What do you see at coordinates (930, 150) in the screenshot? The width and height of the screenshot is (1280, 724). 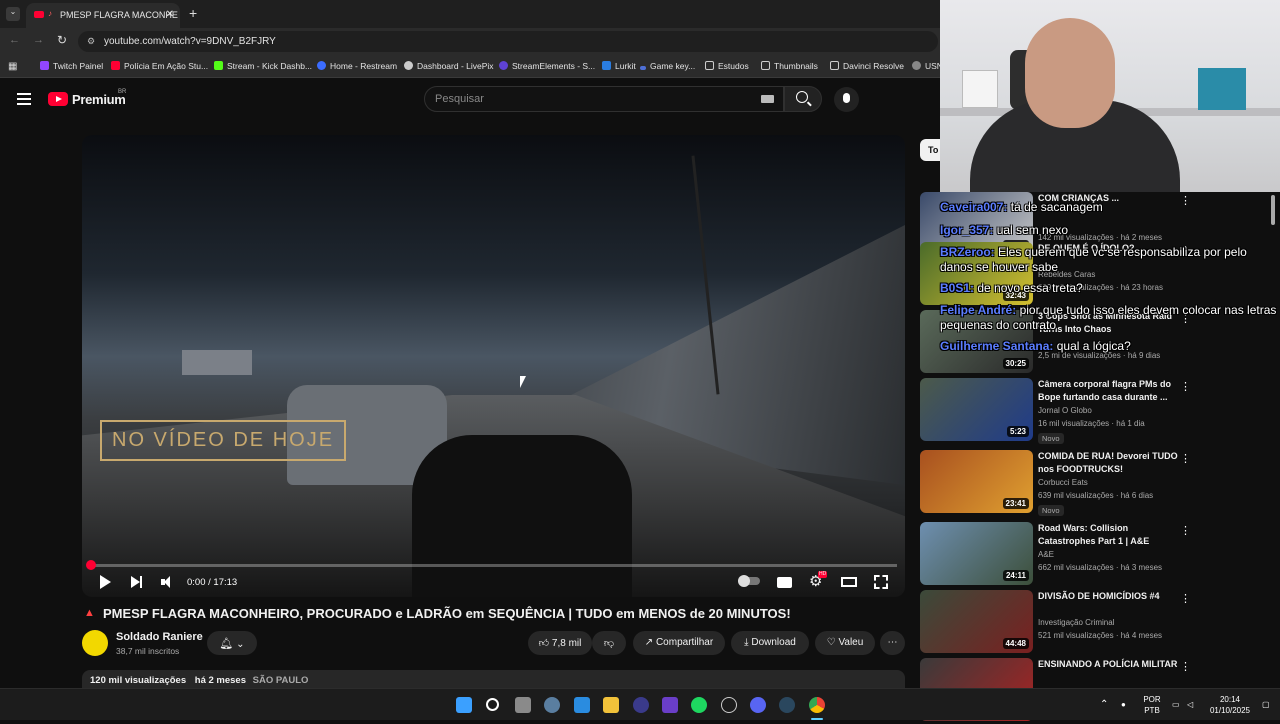 I see `filter-chip: To` at bounding box center [930, 150].